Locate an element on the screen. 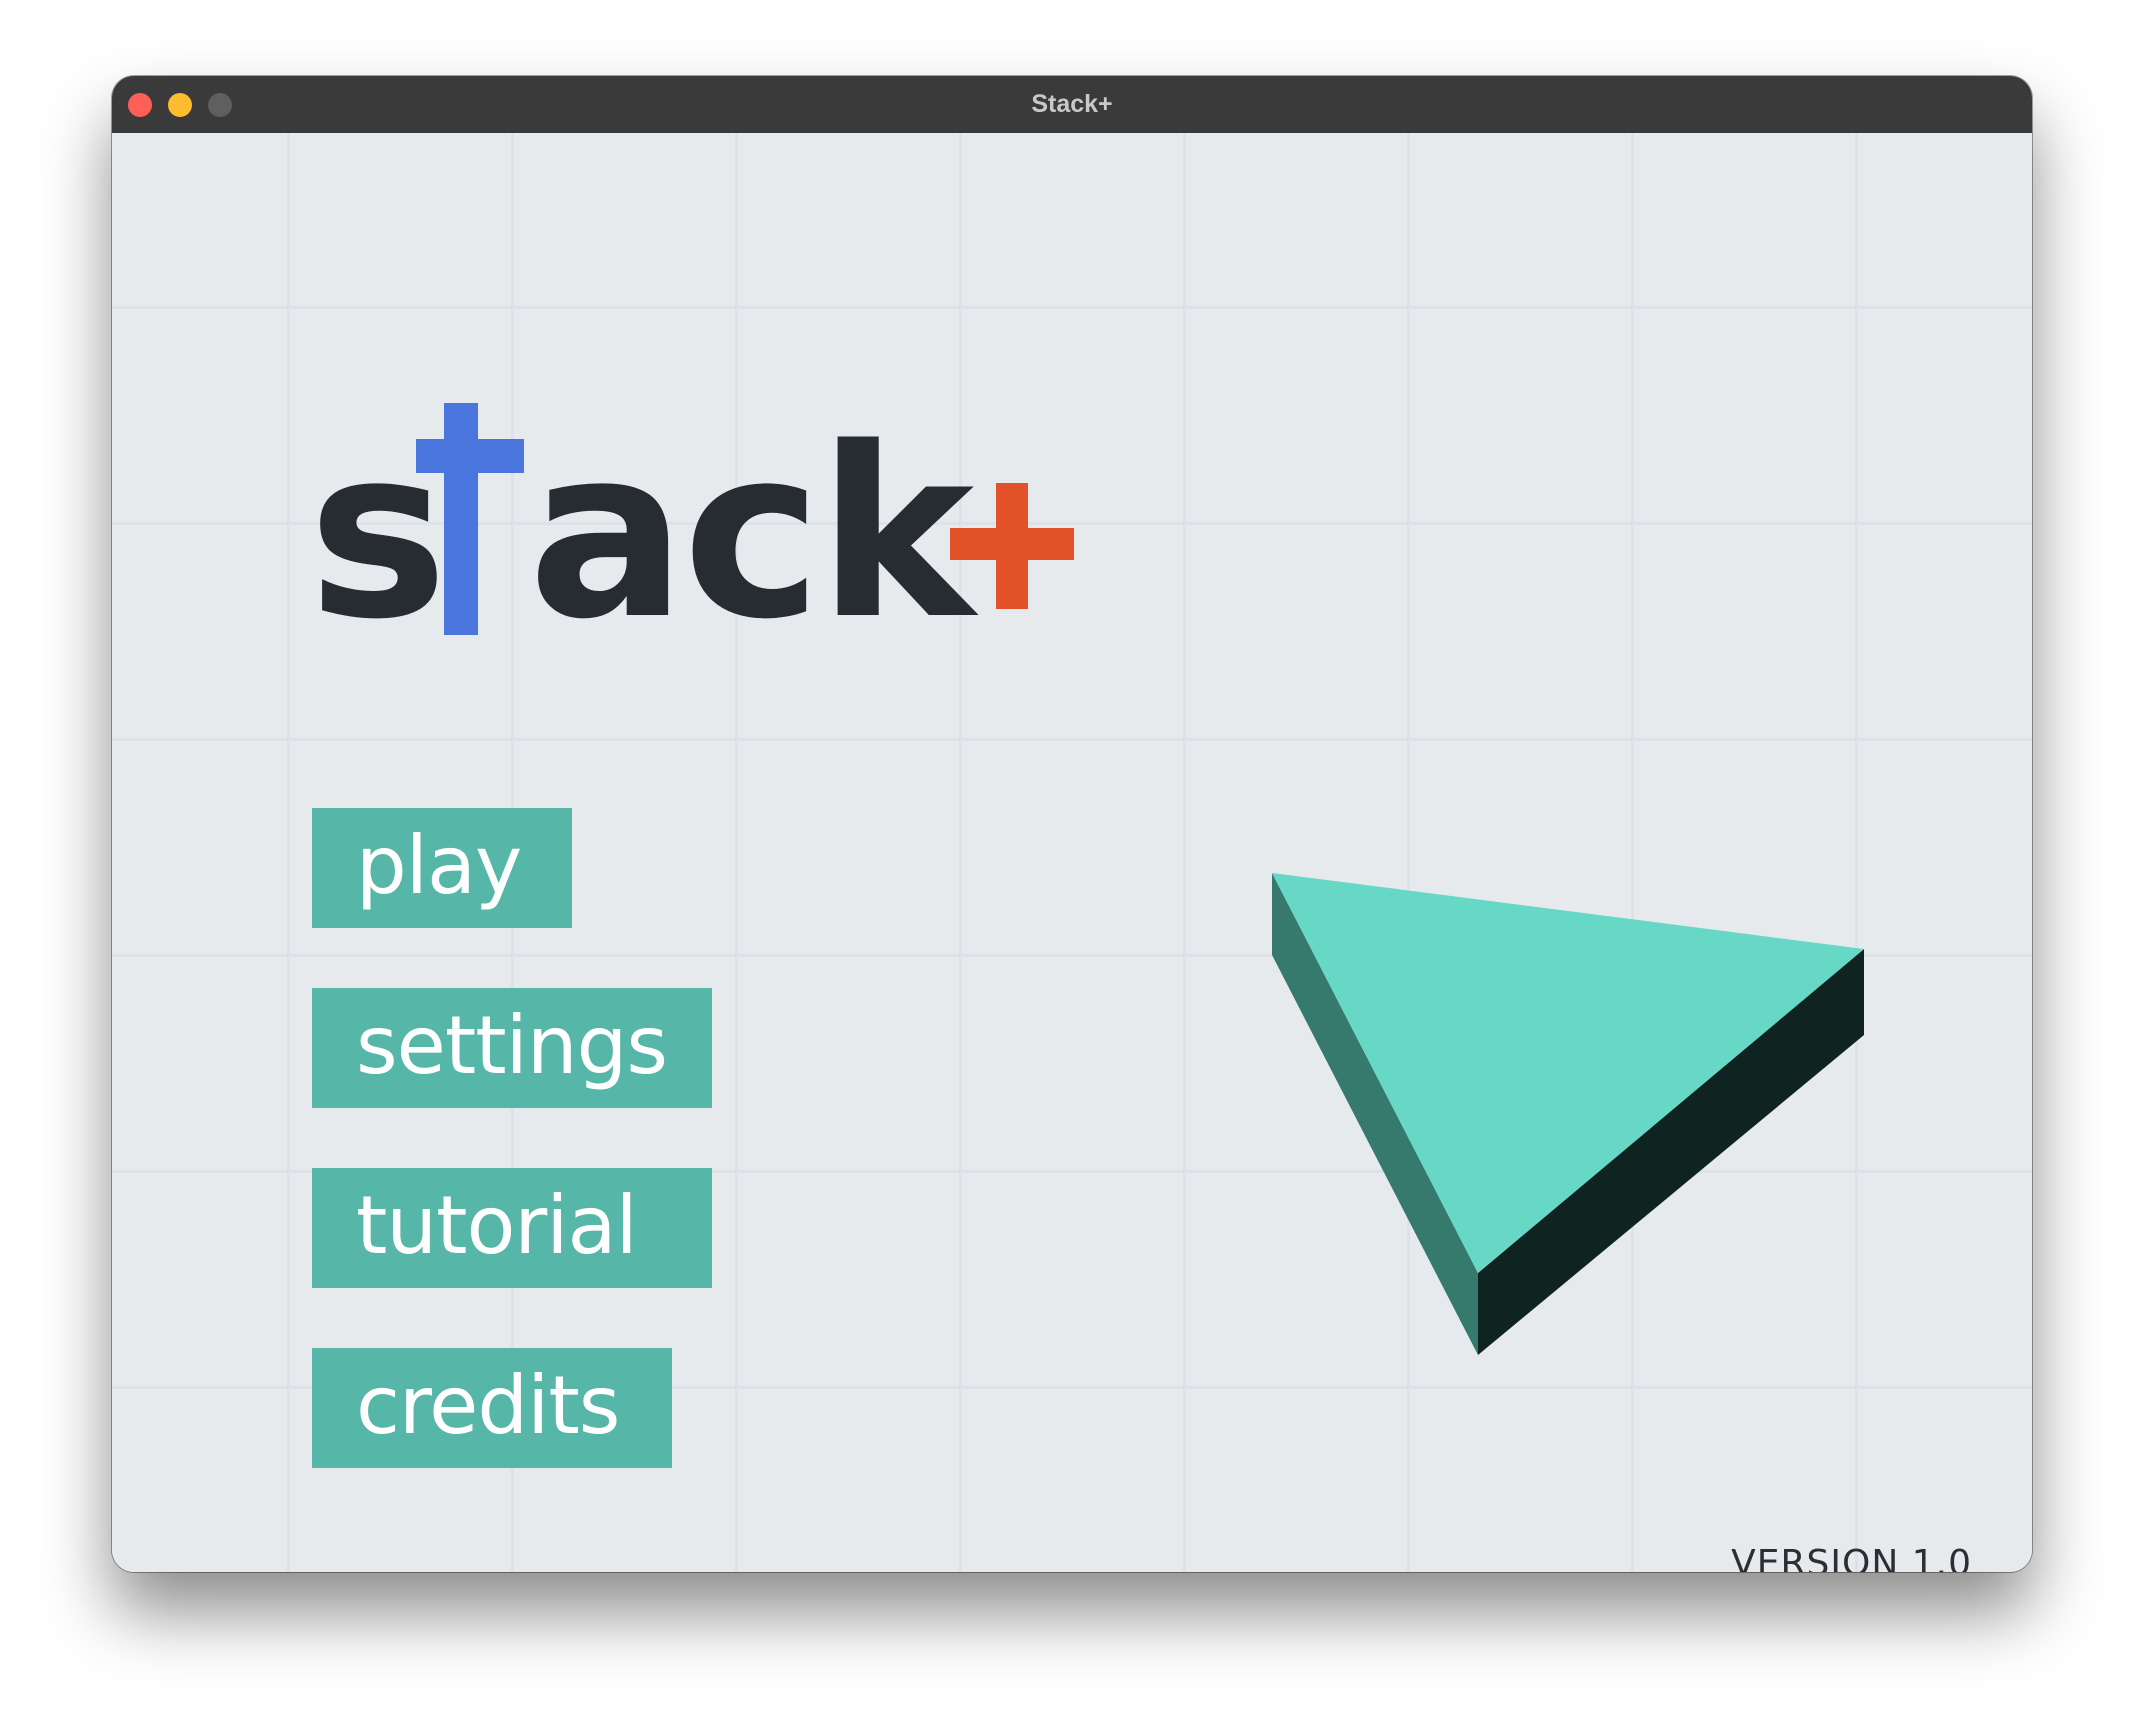 The height and width of the screenshot is (1720, 2144). tutorial-button: tutorial is located at coordinates (512, 1228).